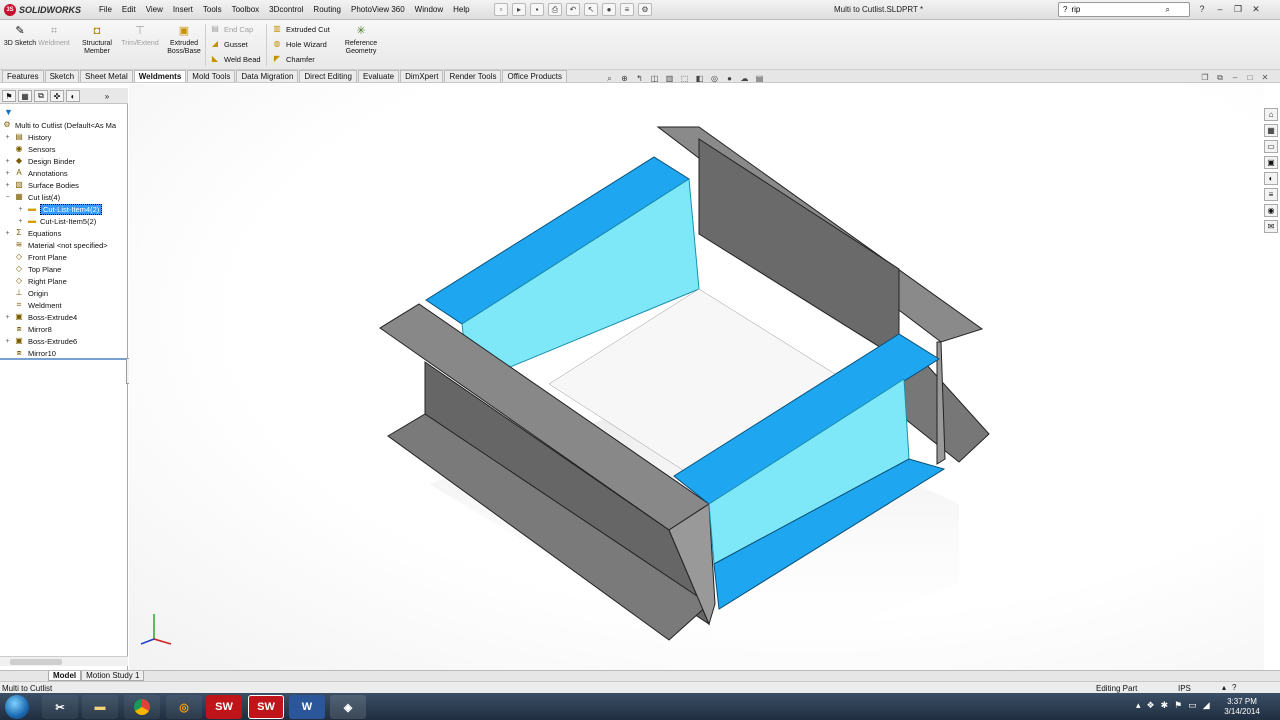 This screenshot has width=1280, height=720. I want to click on zoom-to-fit-icon: ⌕, so click(609, 78).